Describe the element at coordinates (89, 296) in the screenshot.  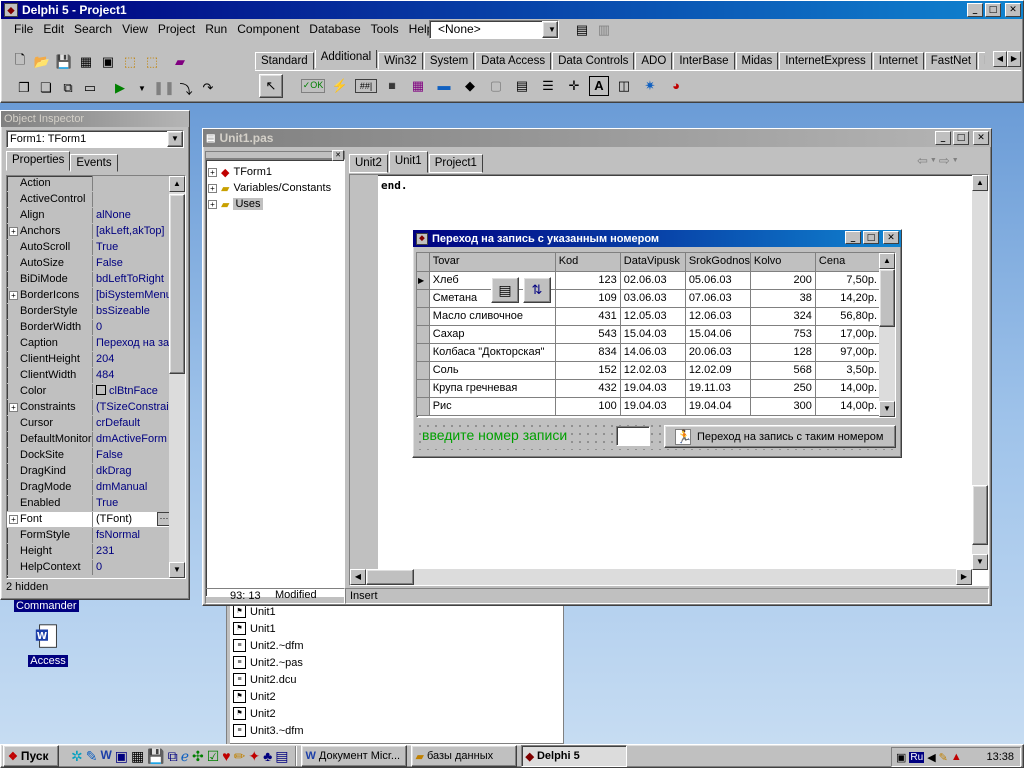
I see `property-row: + BorderIcons [biSystemMenu,` at that location.